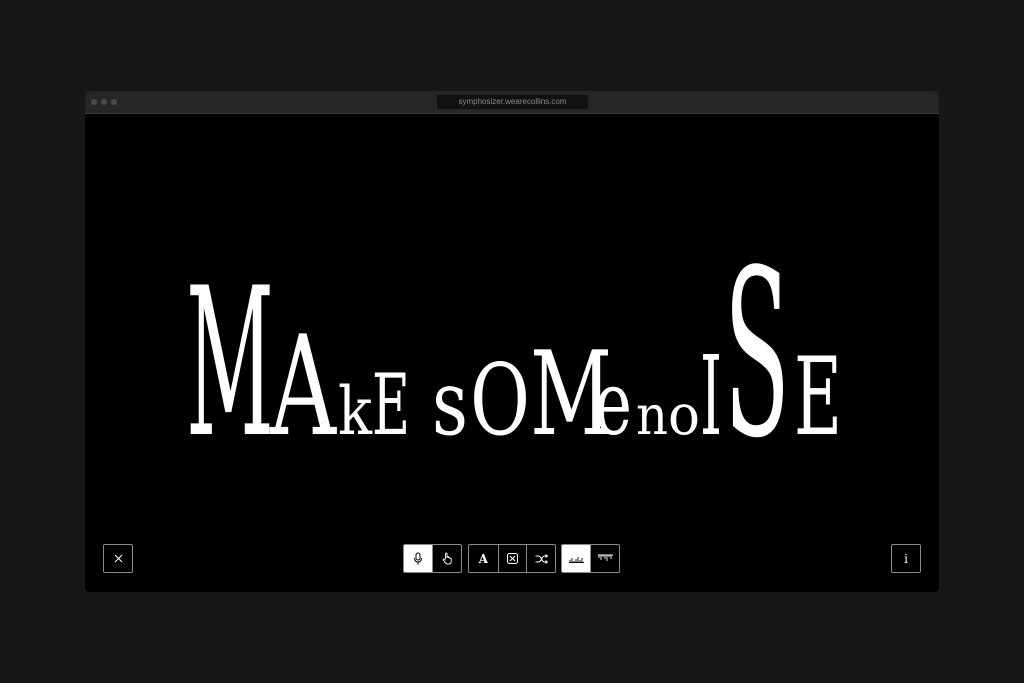 This screenshot has width=1024, height=683. I want to click on text-tools: A, so click(512, 558).